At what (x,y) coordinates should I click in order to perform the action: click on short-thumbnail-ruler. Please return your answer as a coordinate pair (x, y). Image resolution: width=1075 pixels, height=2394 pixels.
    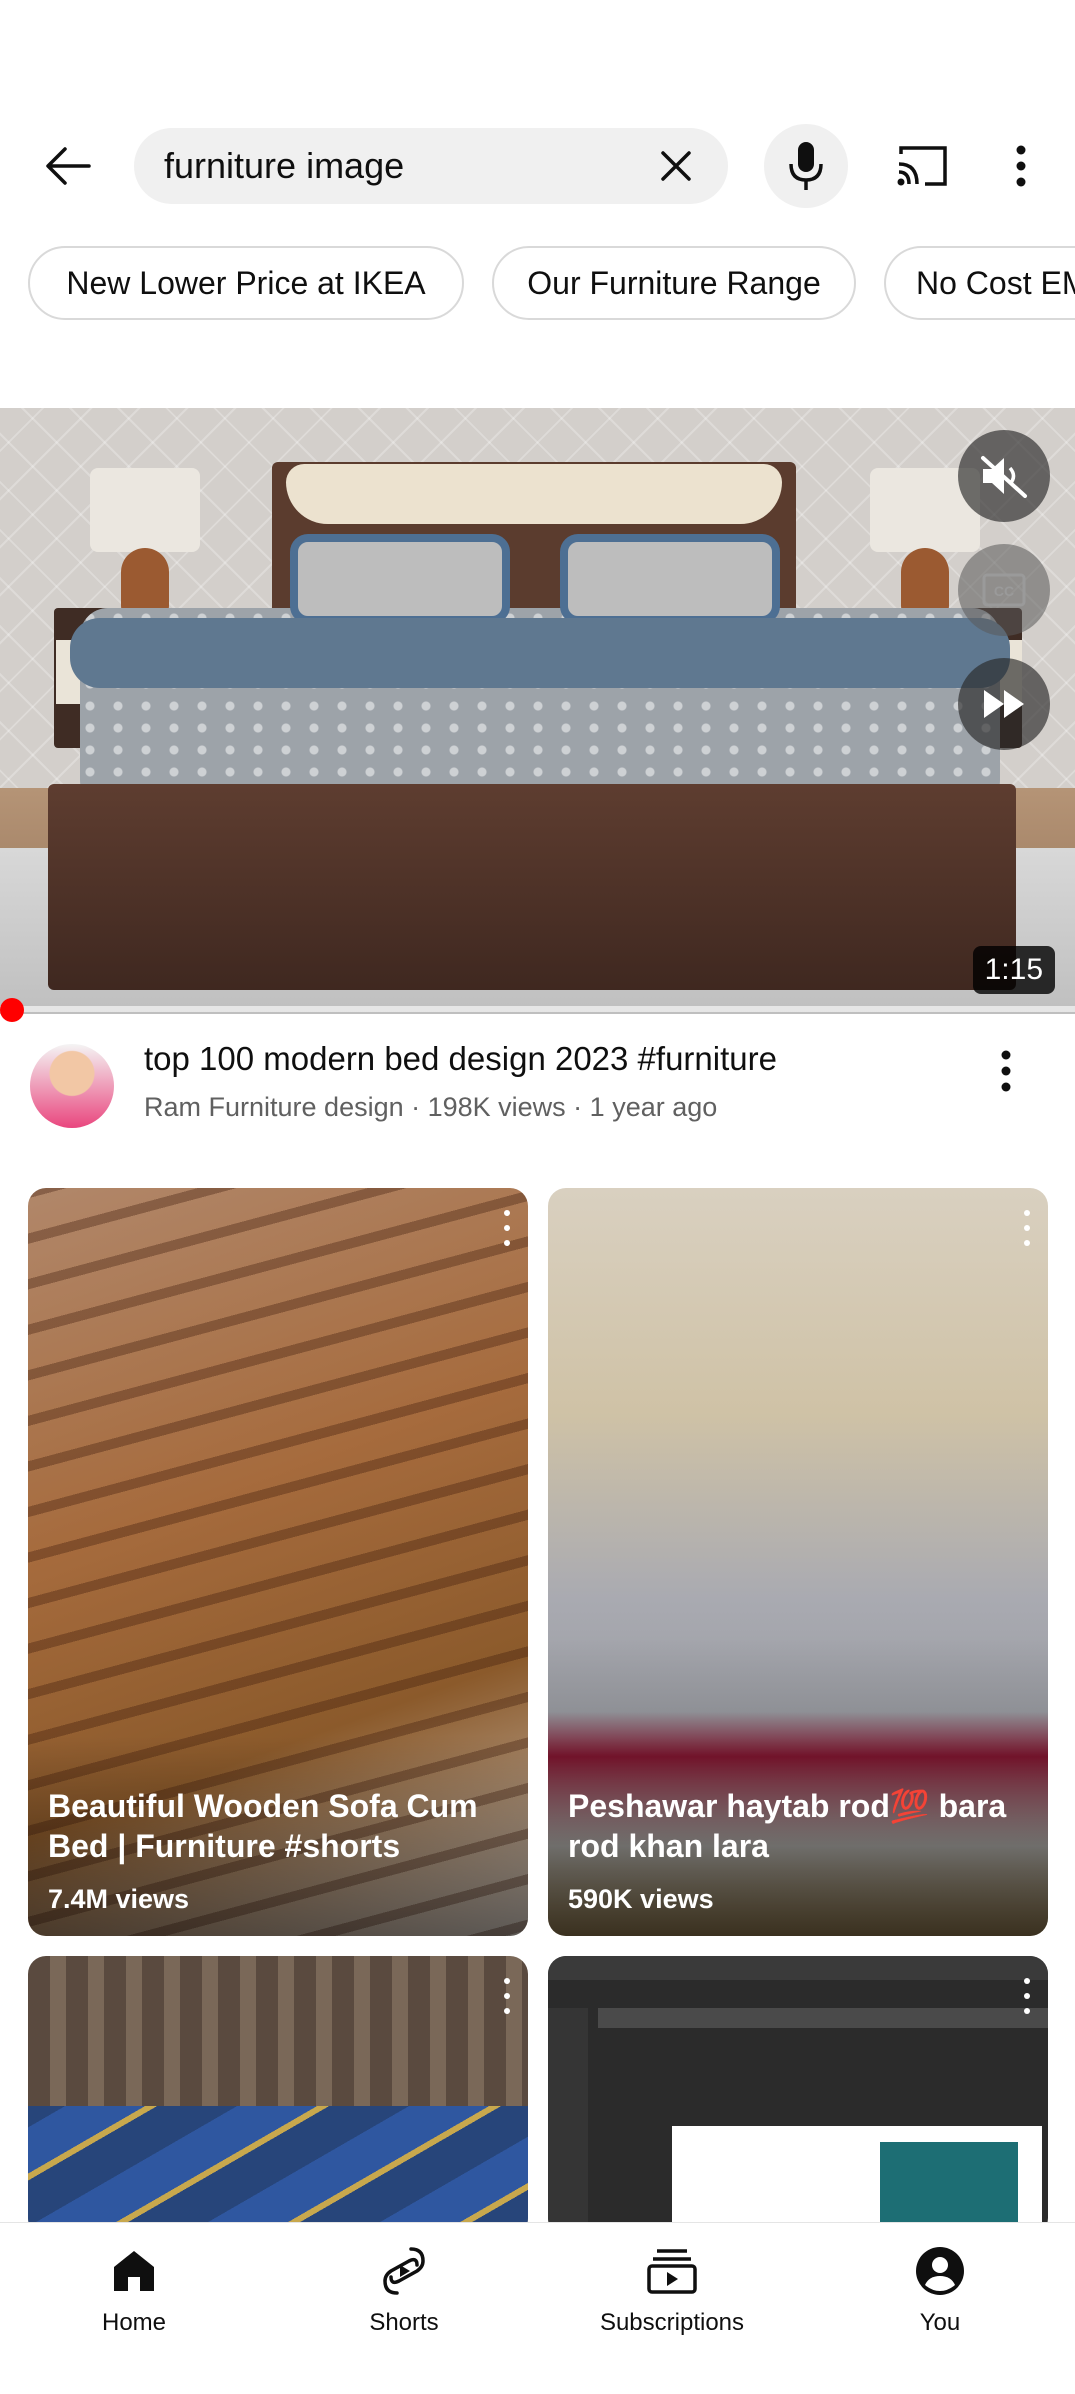
    Looking at the image, I should click on (823, 2018).